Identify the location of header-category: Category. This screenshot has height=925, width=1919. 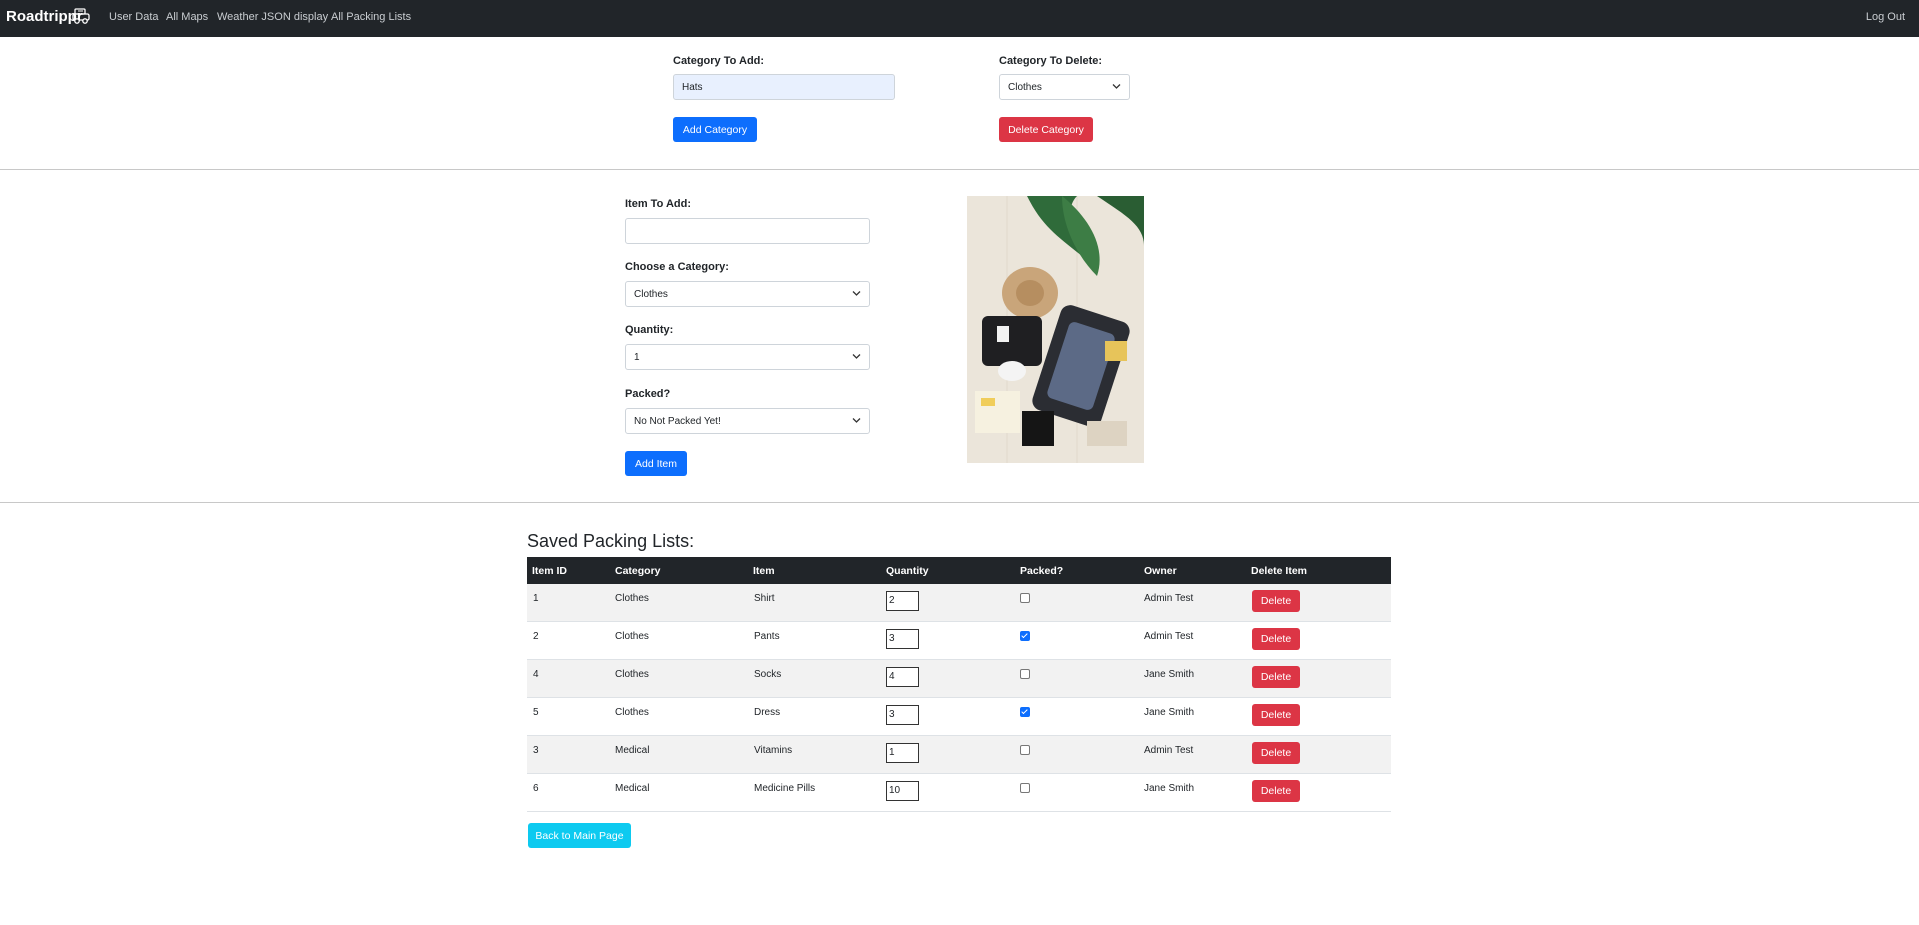
(638, 571).